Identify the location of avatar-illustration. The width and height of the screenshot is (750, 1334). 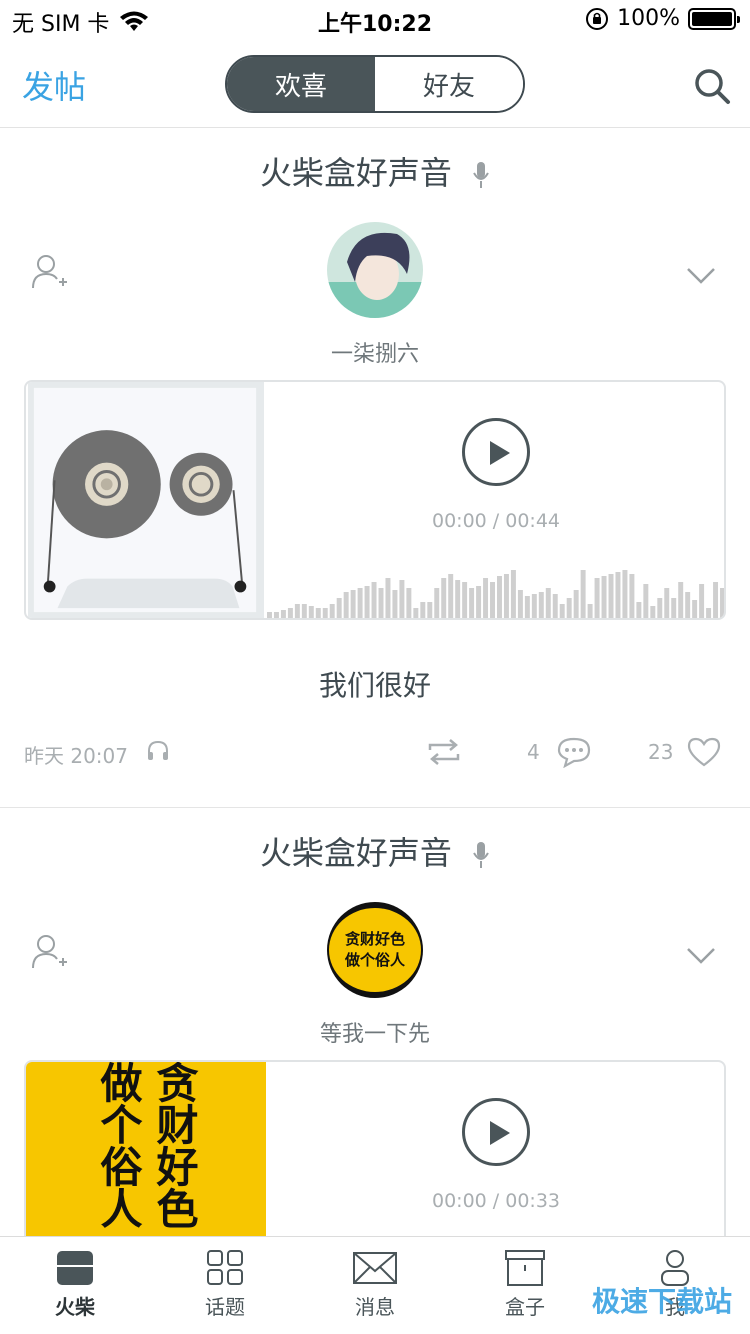
(375, 270).